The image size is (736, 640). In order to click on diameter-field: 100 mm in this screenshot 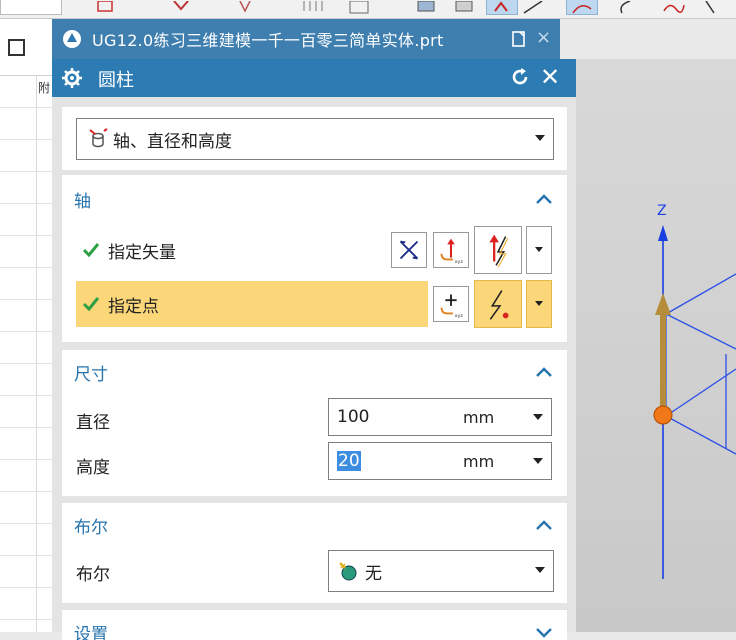, I will do `click(440, 417)`.